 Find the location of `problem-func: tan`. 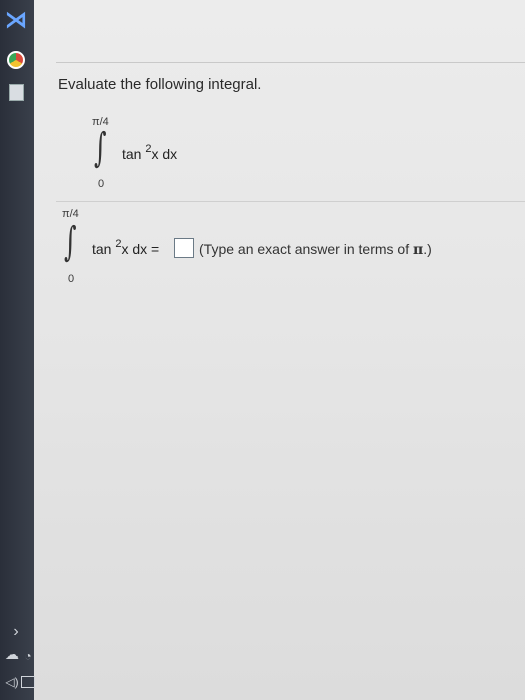

problem-func: tan is located at coordinates (132, 154).